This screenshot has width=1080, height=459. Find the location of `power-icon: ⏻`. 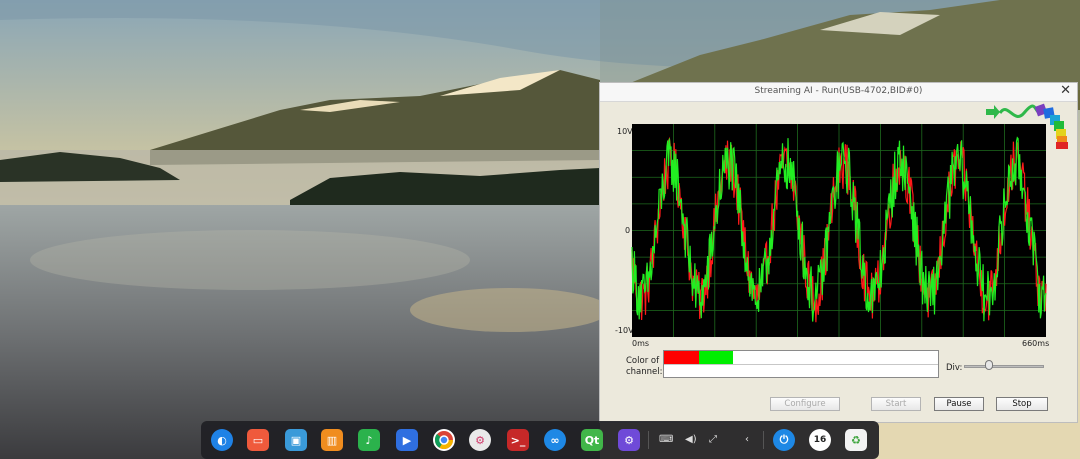

power-icon: ⏻ is located at coordinates (784, 440).